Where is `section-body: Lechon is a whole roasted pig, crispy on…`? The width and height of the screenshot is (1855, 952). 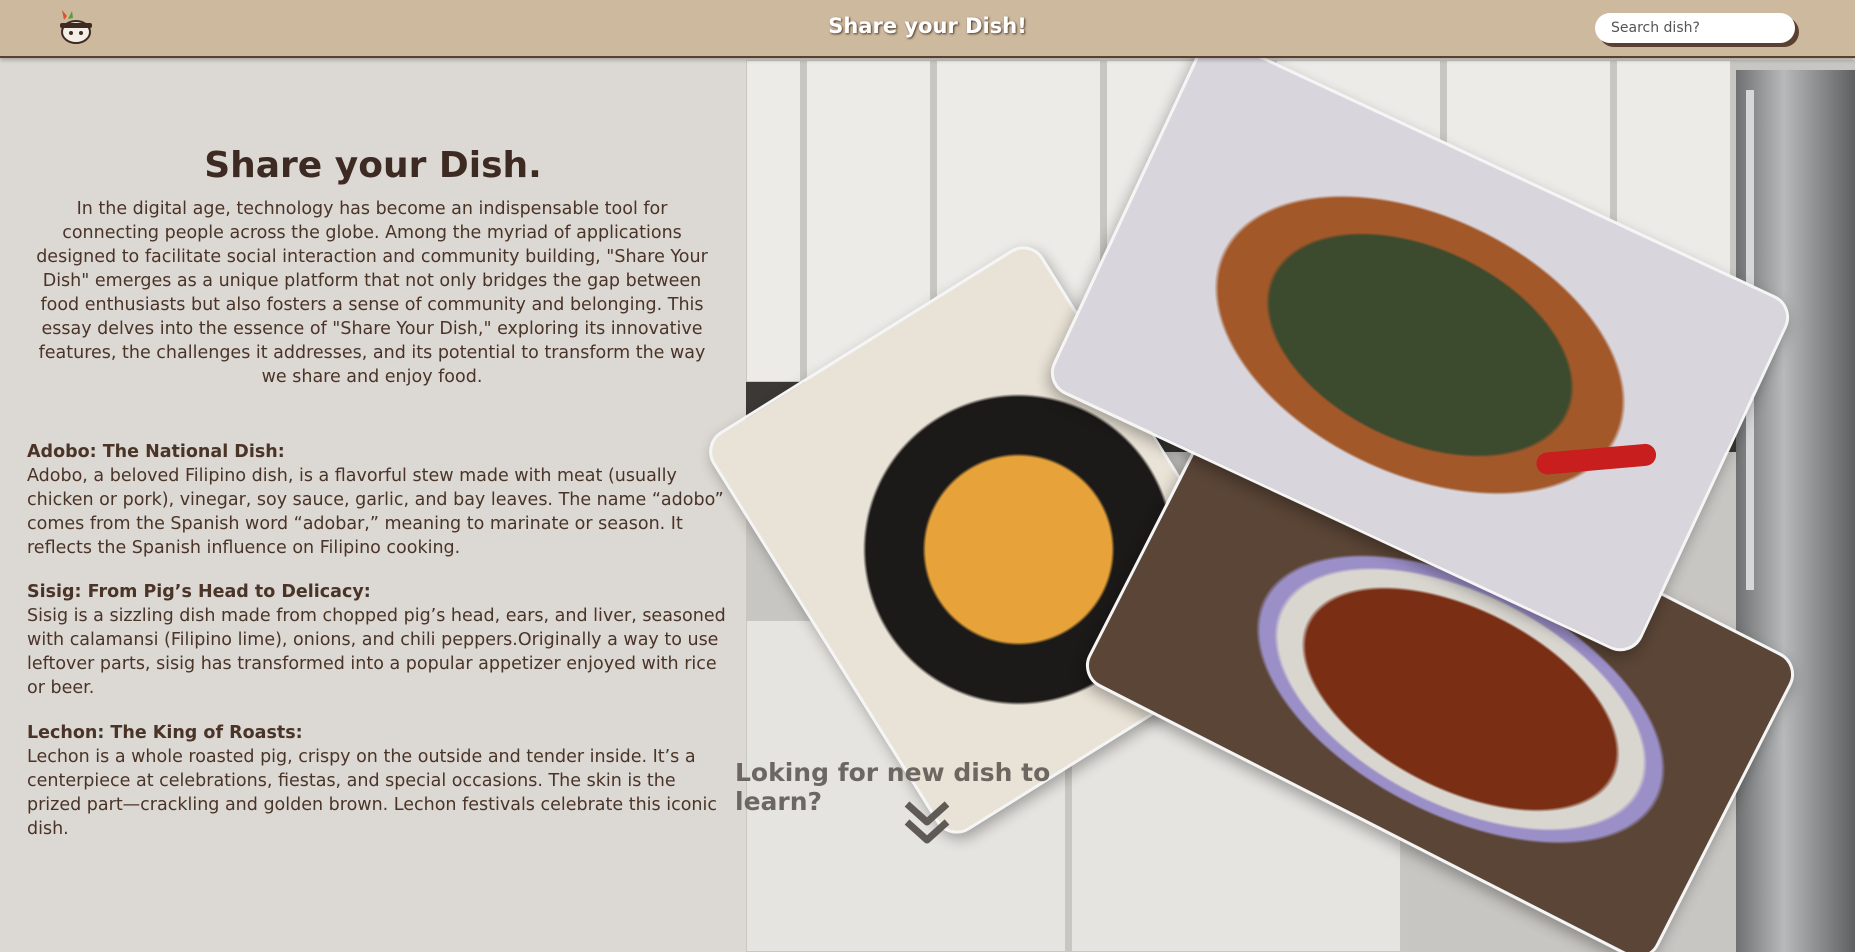
section-body: Lechon is a whole roasted pig, crispy on… is located at coordinates (372, 793).